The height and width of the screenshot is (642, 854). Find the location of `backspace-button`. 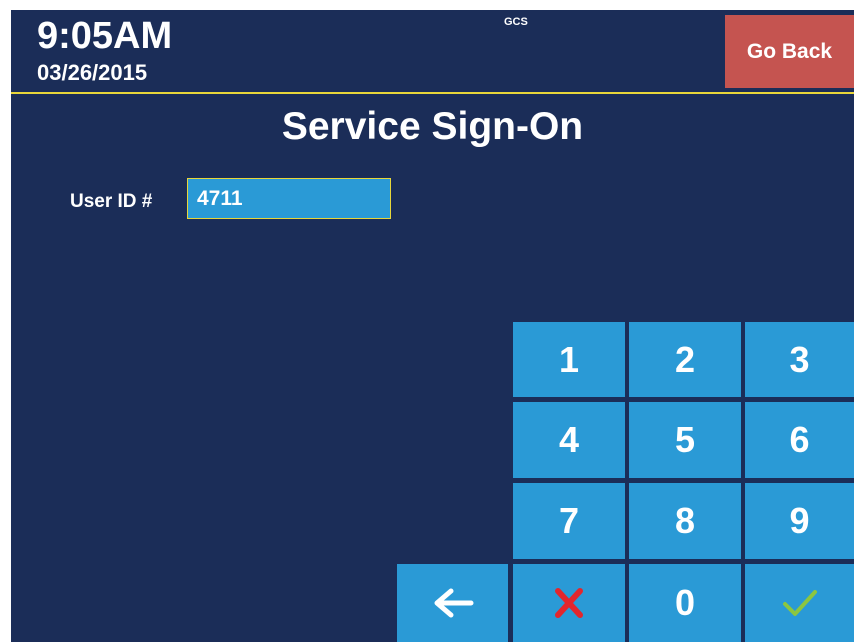

backspace-button is located at coordinates (452, 603).